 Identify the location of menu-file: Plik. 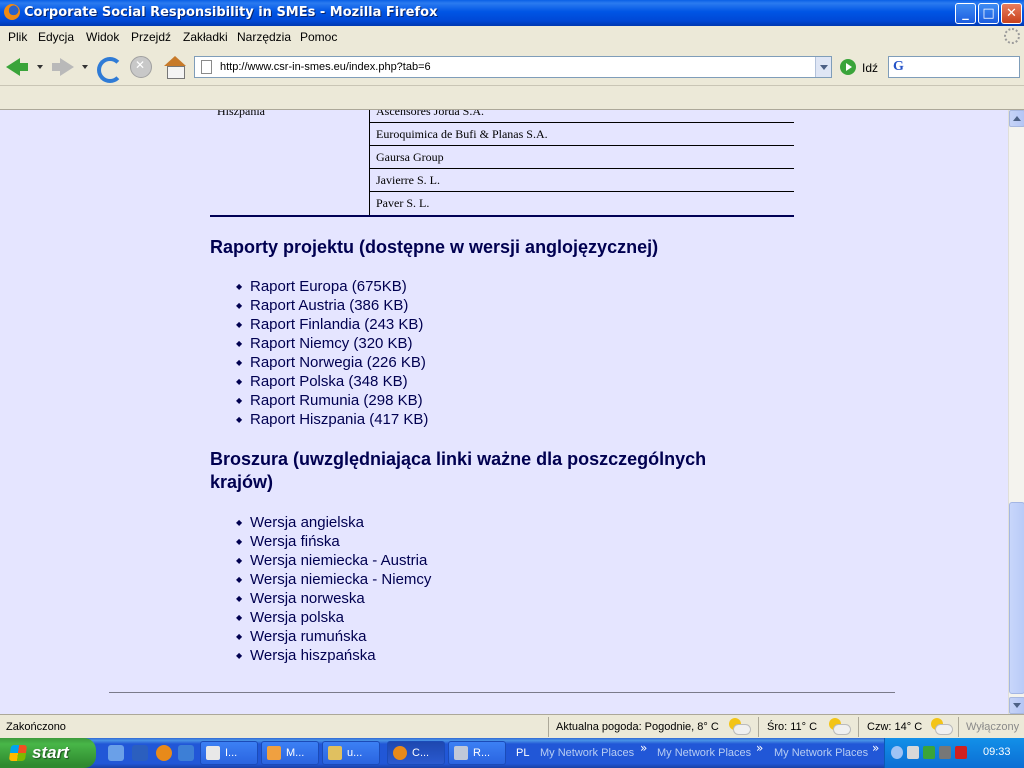
(17, 37).